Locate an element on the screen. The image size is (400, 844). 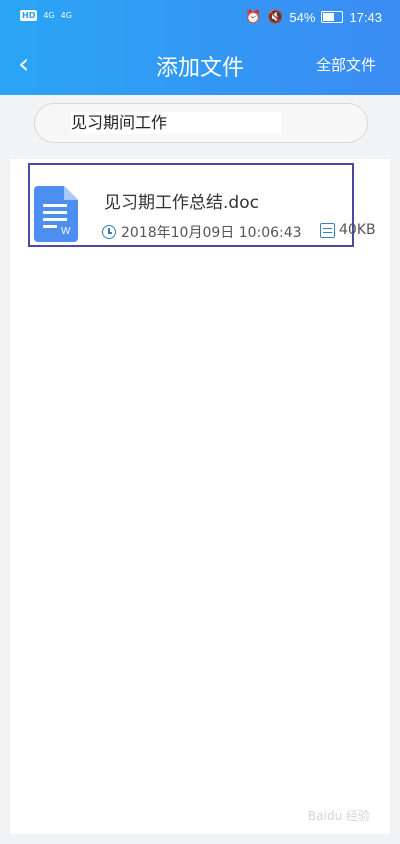
nav-bar: ‹ 添加文件 全部文件 is located at coordinates (200, 65).